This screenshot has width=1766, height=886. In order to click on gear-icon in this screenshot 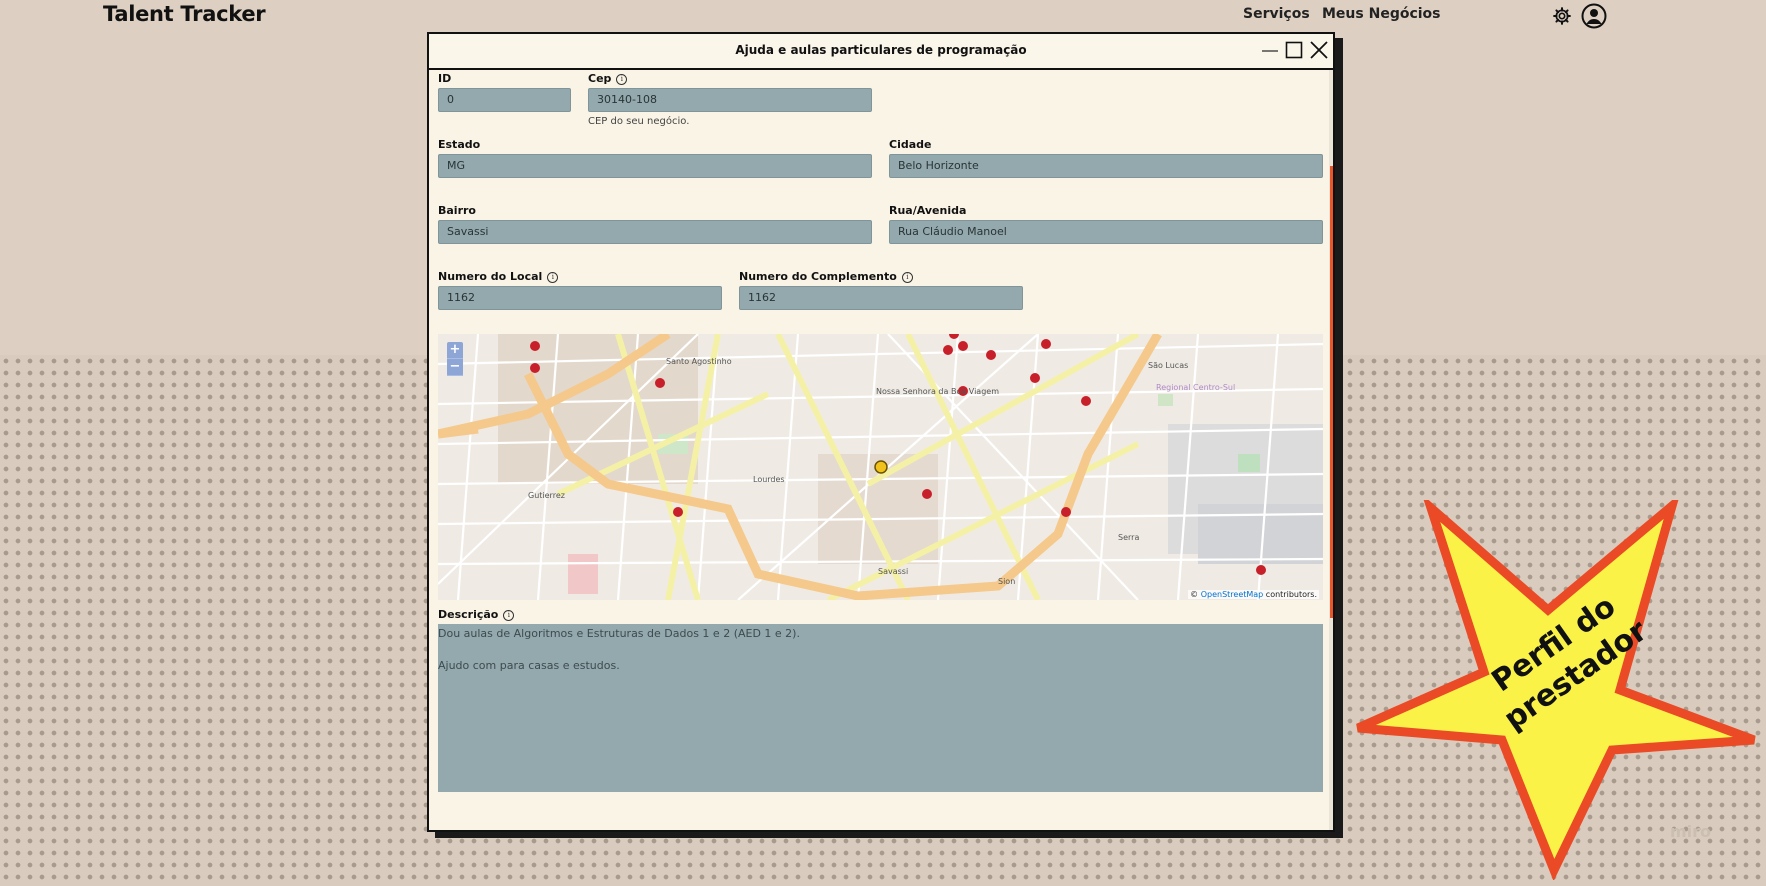, I will do `click(1562, 16)`.